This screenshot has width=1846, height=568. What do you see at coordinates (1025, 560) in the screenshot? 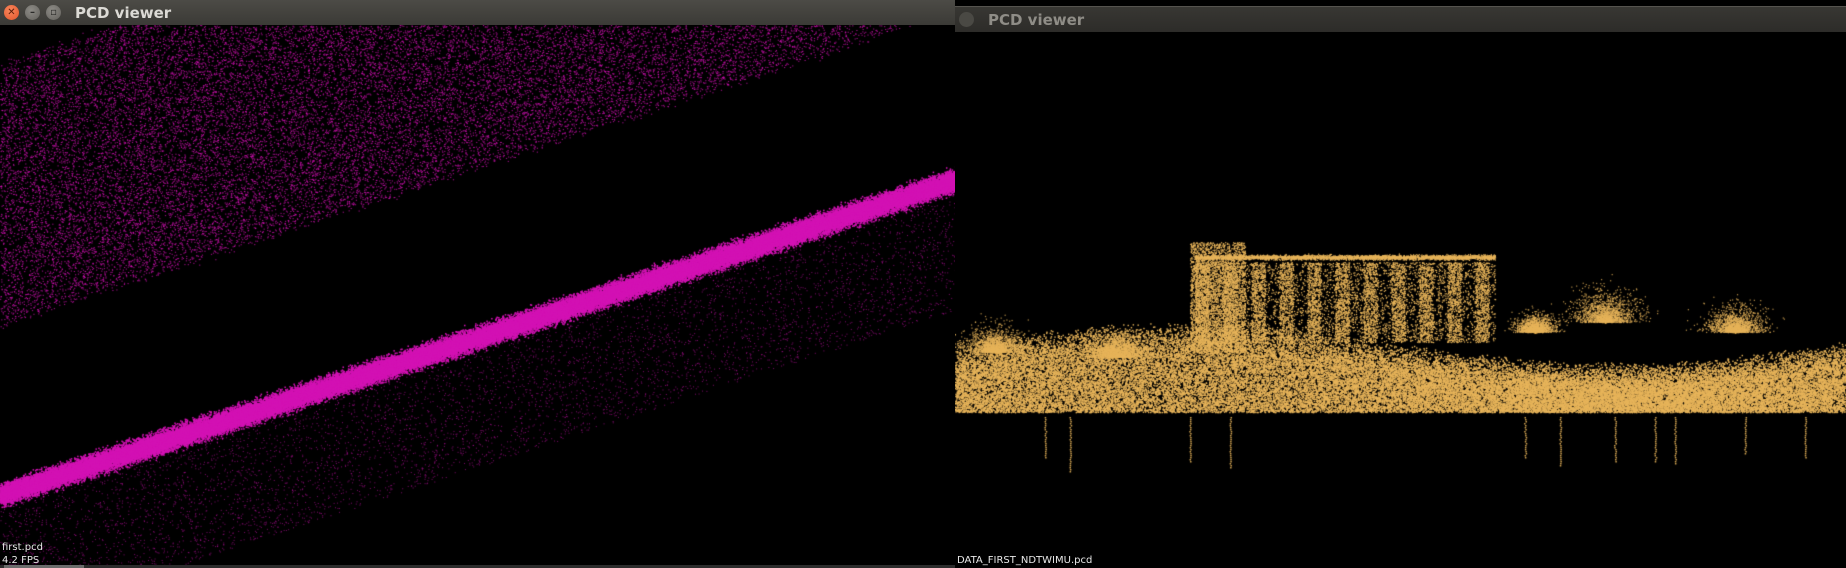
I see `file-name-label: DATA_FIRST_NDTWIMU.pcd` at bounding box center [1025, 560].